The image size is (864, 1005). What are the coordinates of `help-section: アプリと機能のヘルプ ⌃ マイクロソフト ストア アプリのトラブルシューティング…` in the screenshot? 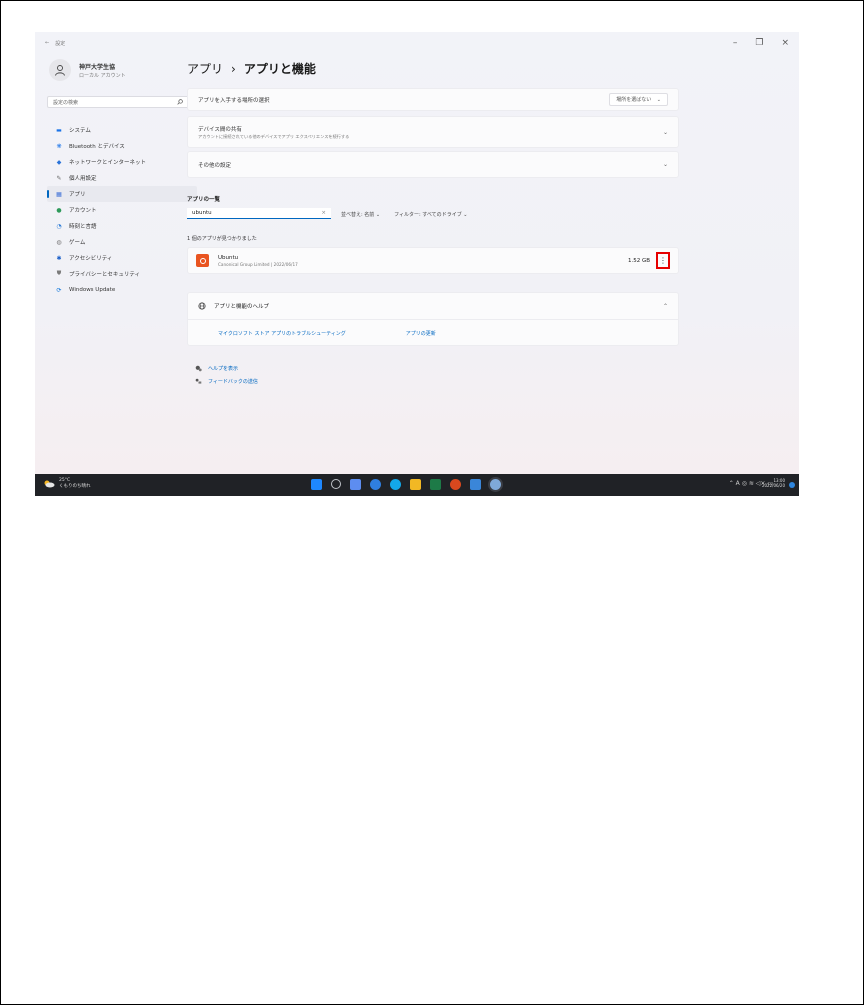 It's located at (433, 319).